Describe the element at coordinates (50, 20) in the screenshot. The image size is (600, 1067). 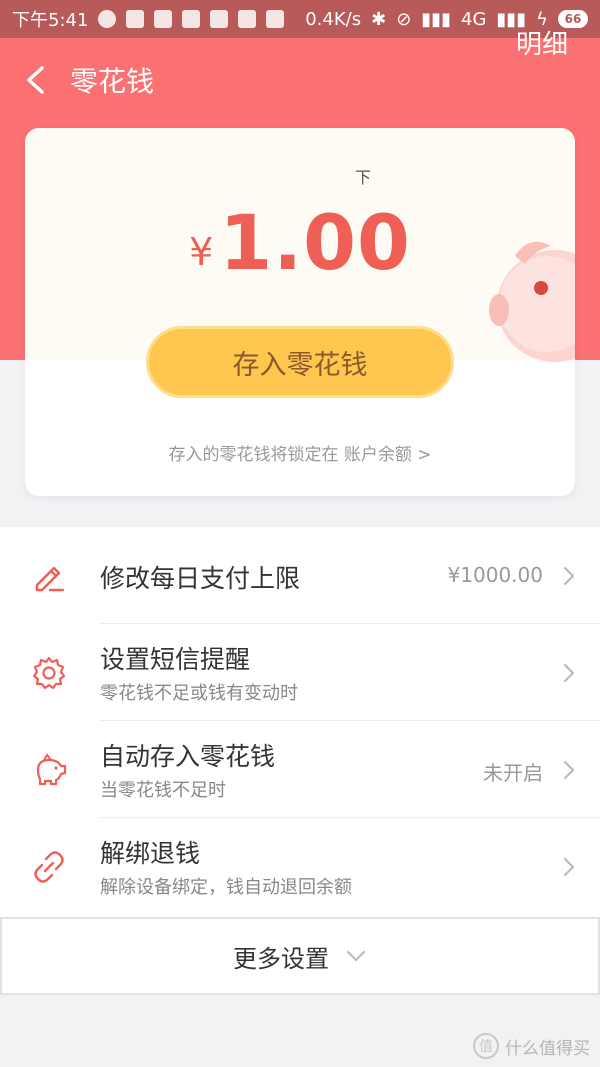
I see `status-time: 下午5:41` at that location.